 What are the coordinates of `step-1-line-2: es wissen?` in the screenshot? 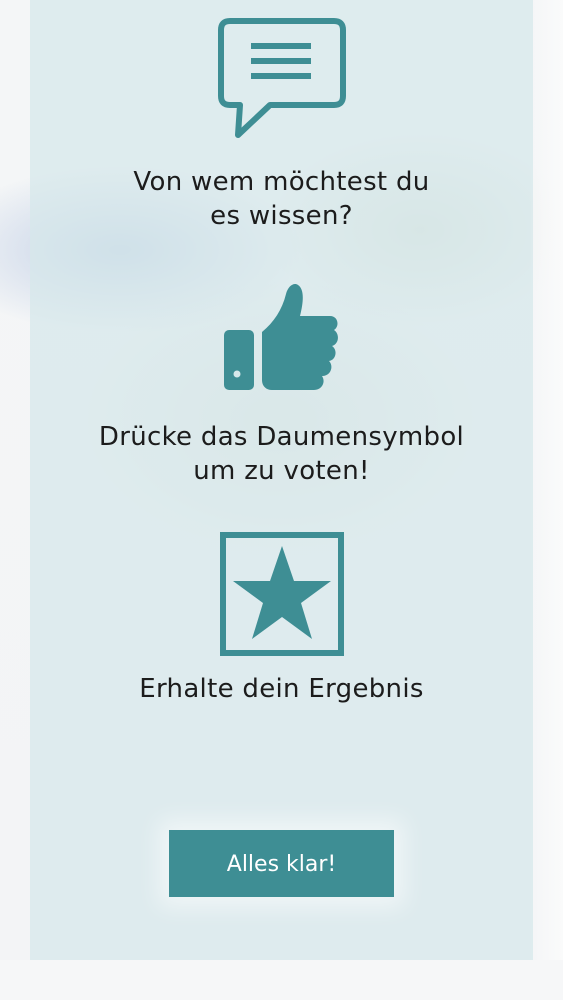 It's located at (281, 216).